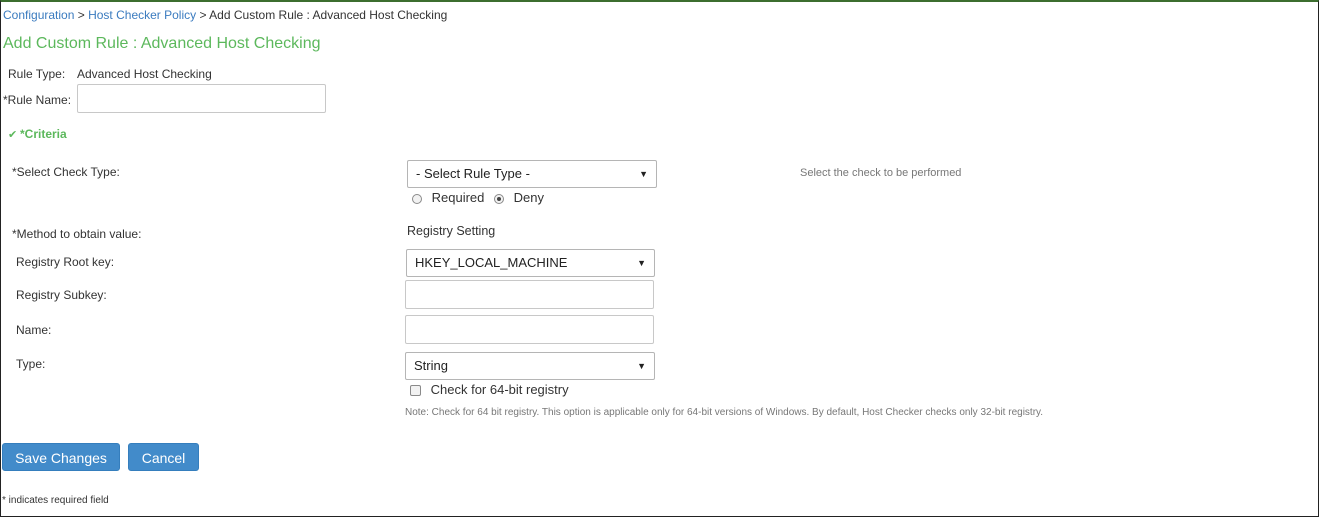  What do you see at coordinates (529, 294) in the screenshot?
I see `registry-subkey-input` at bounding box center [529, 294].